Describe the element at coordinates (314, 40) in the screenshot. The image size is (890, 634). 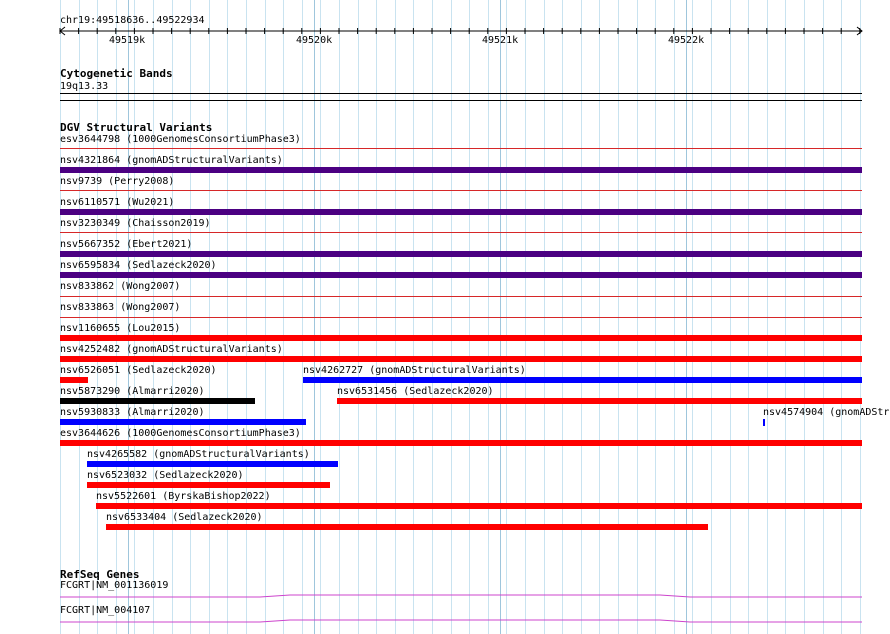
I see `ruler-tick-label: 49520k` at that location.